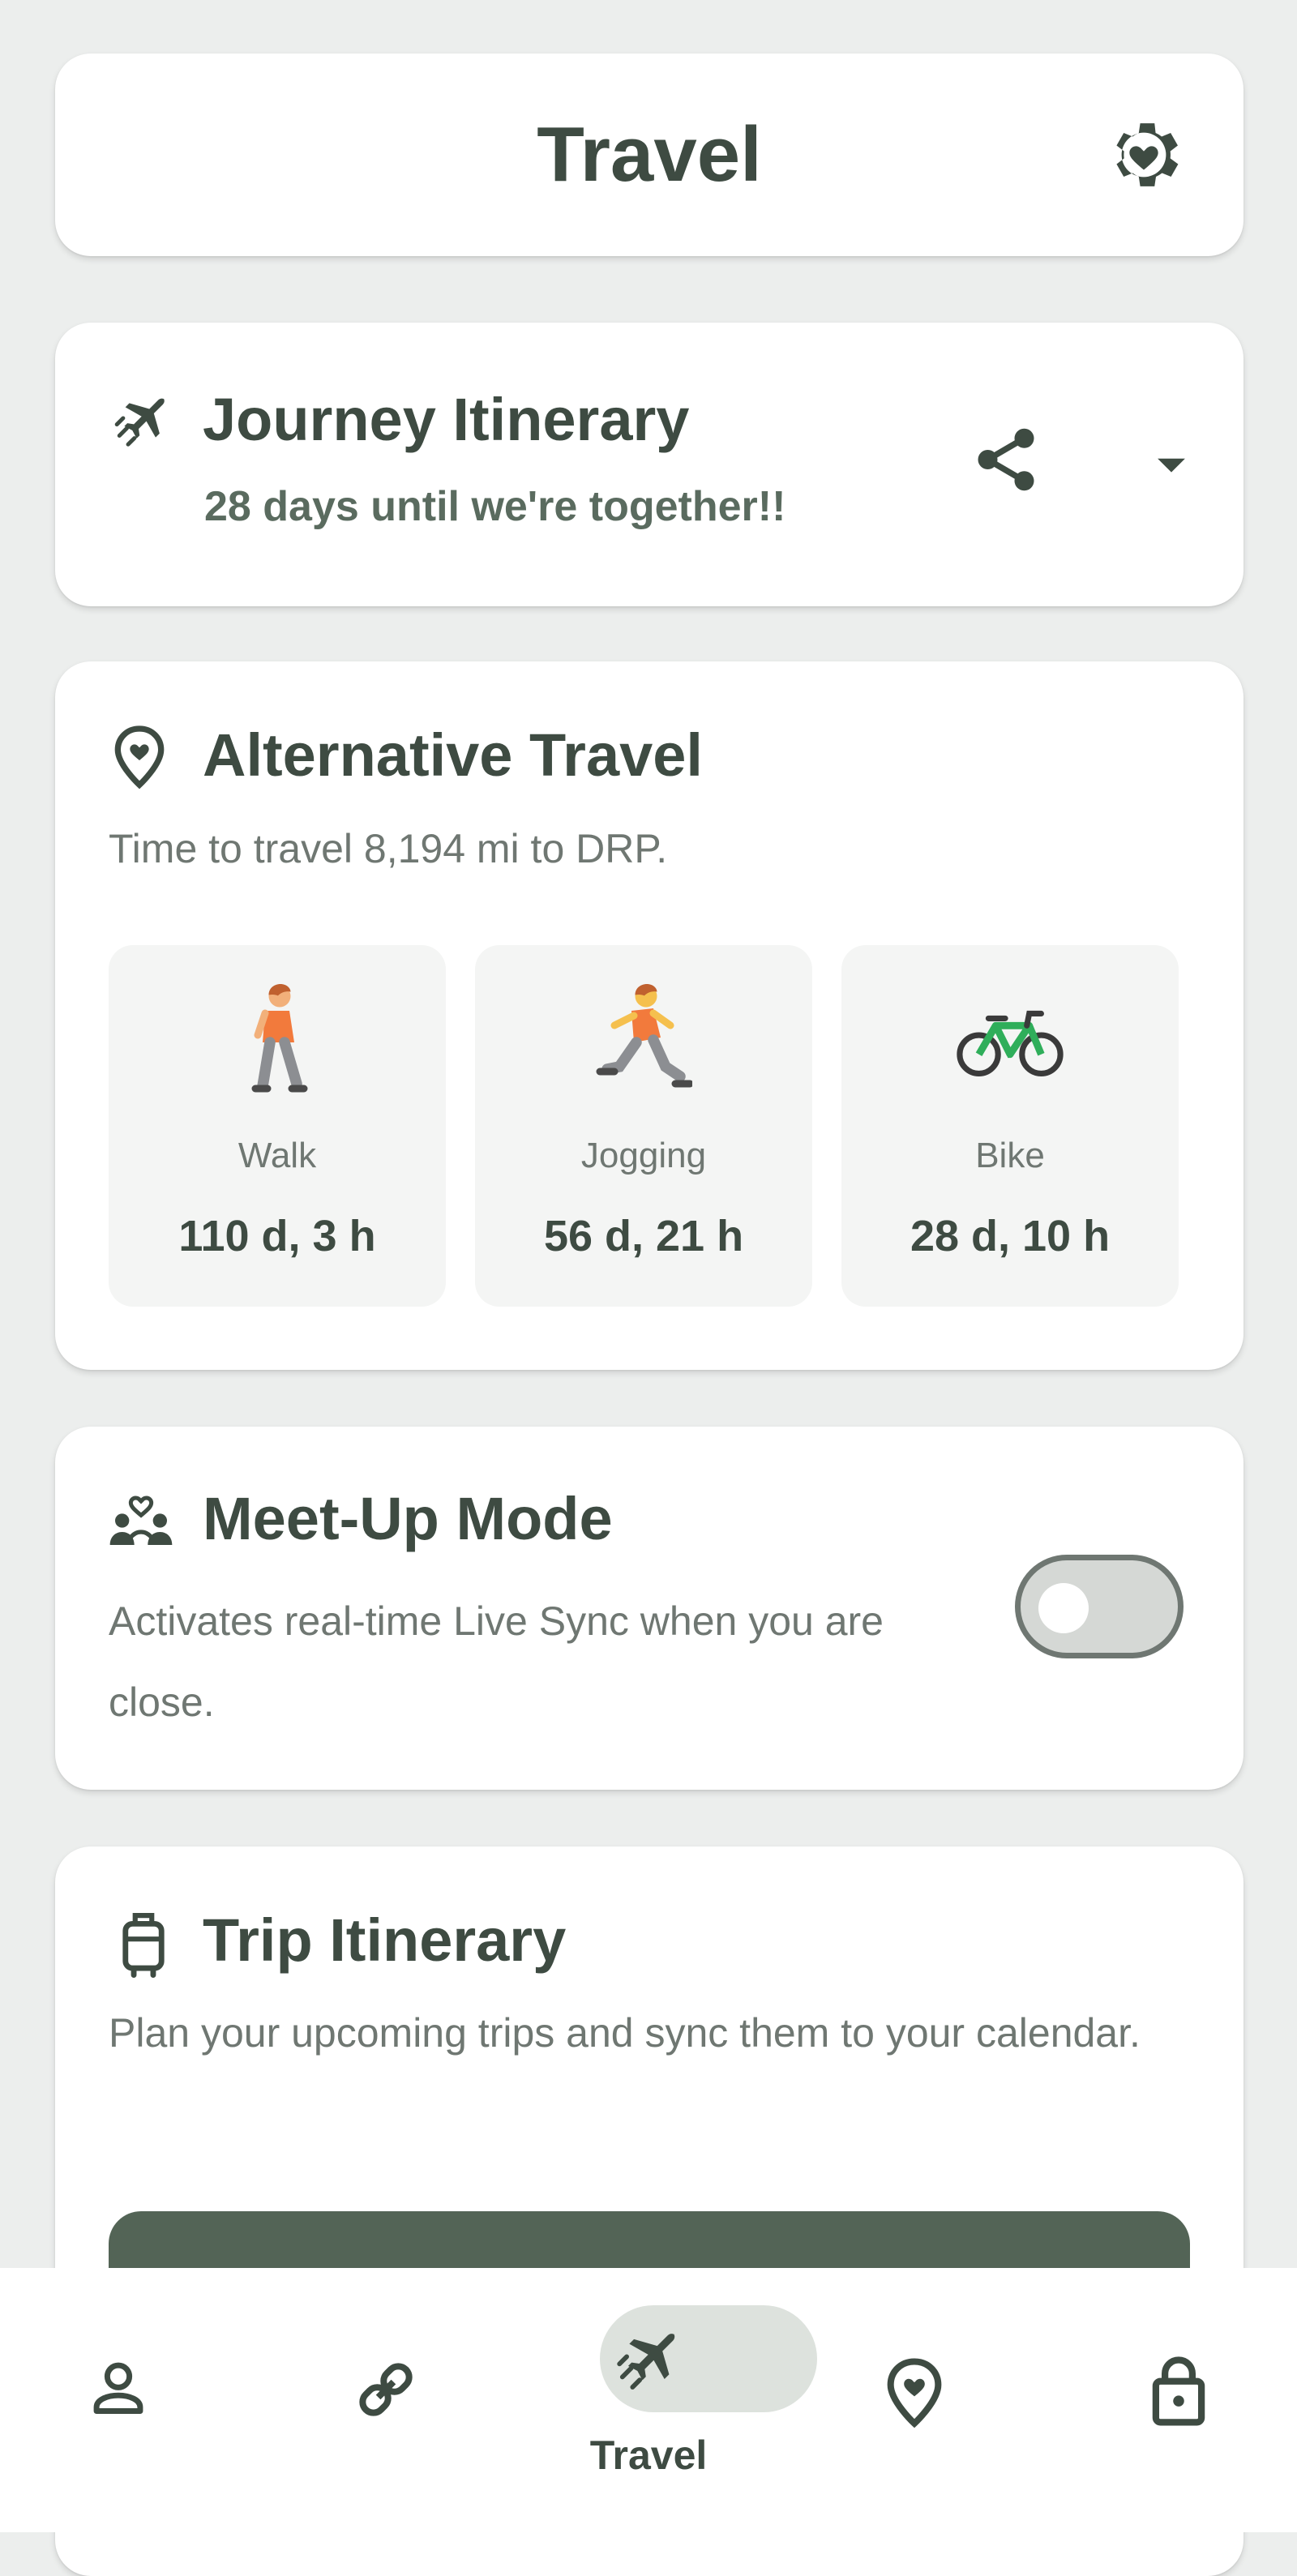  I want to click on mode-duration: 110 d, 3 h, so click(277, 1236).